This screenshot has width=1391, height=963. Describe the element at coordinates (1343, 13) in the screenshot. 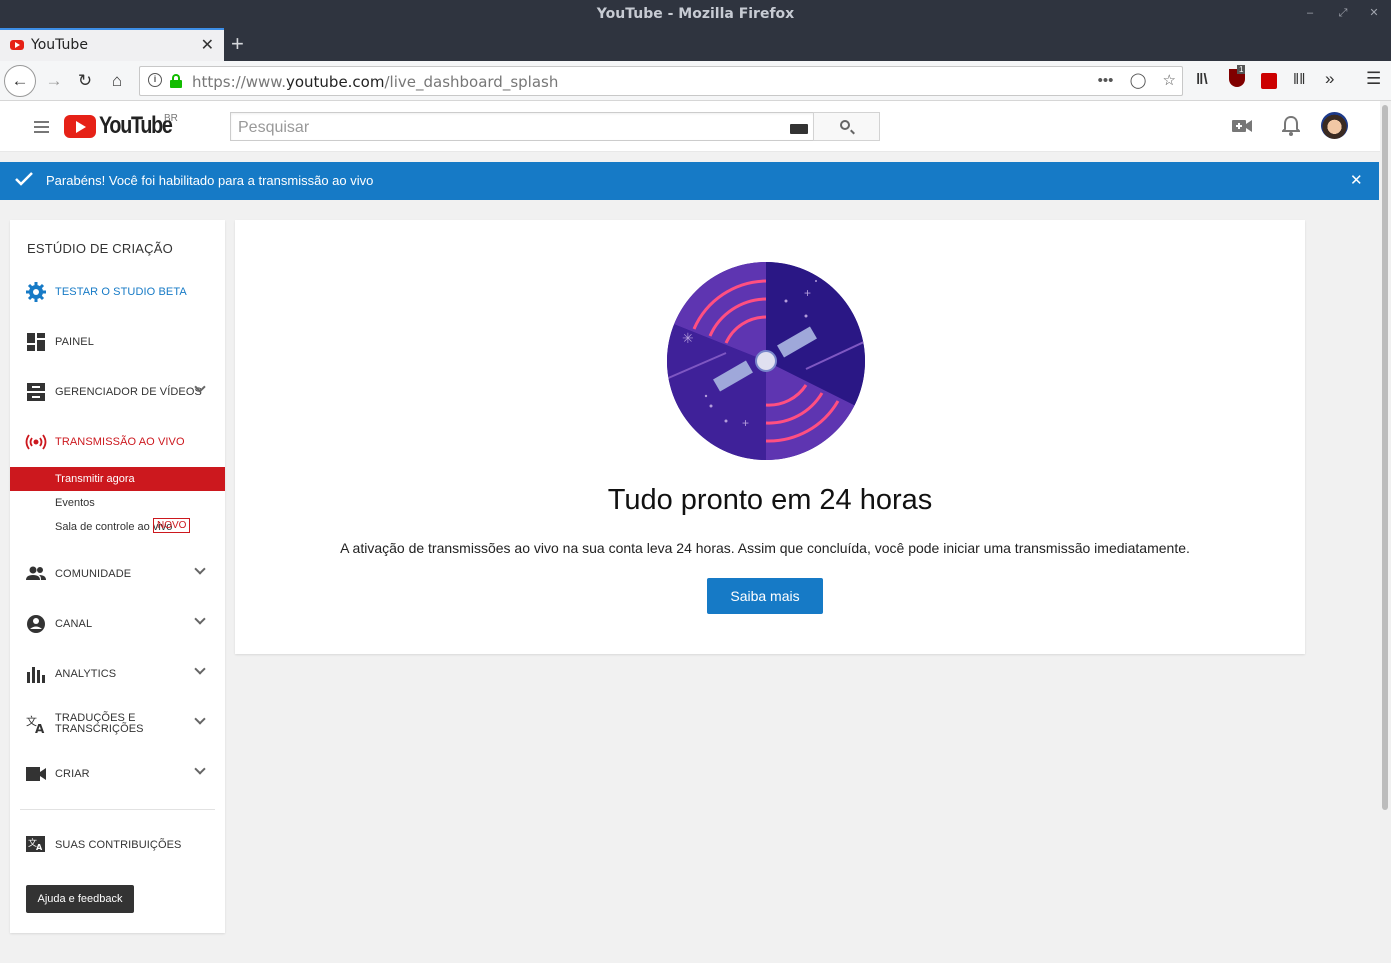

I see `maximize-icon: ⤢` at that location.